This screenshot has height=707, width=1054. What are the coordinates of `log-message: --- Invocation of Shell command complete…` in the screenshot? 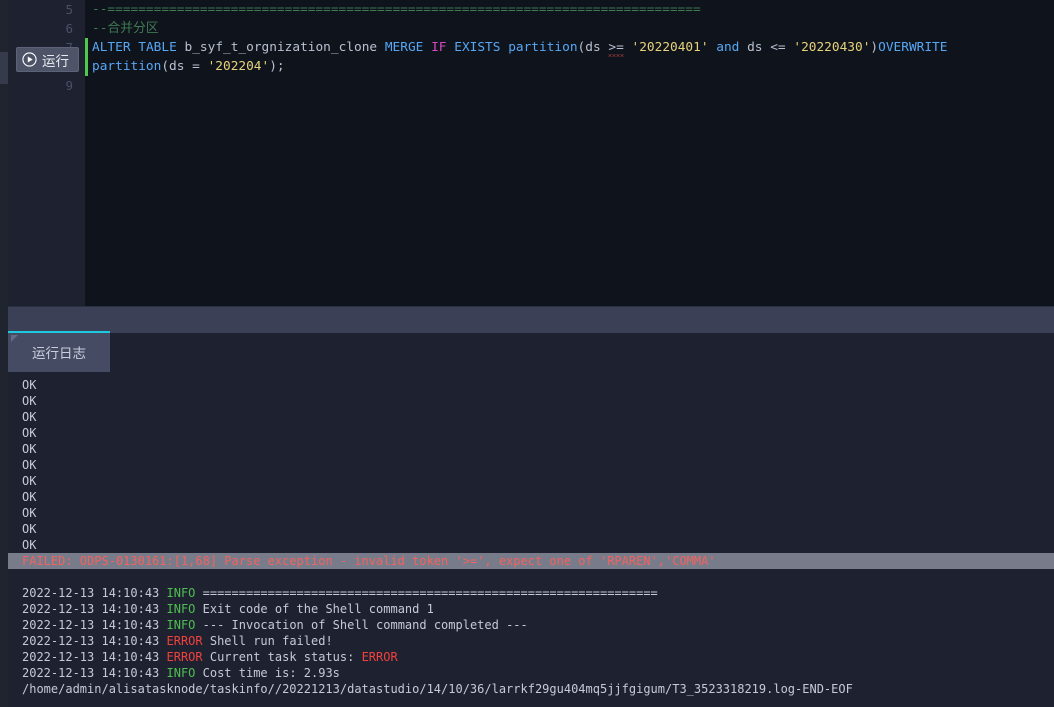 It's located at (361, 625).